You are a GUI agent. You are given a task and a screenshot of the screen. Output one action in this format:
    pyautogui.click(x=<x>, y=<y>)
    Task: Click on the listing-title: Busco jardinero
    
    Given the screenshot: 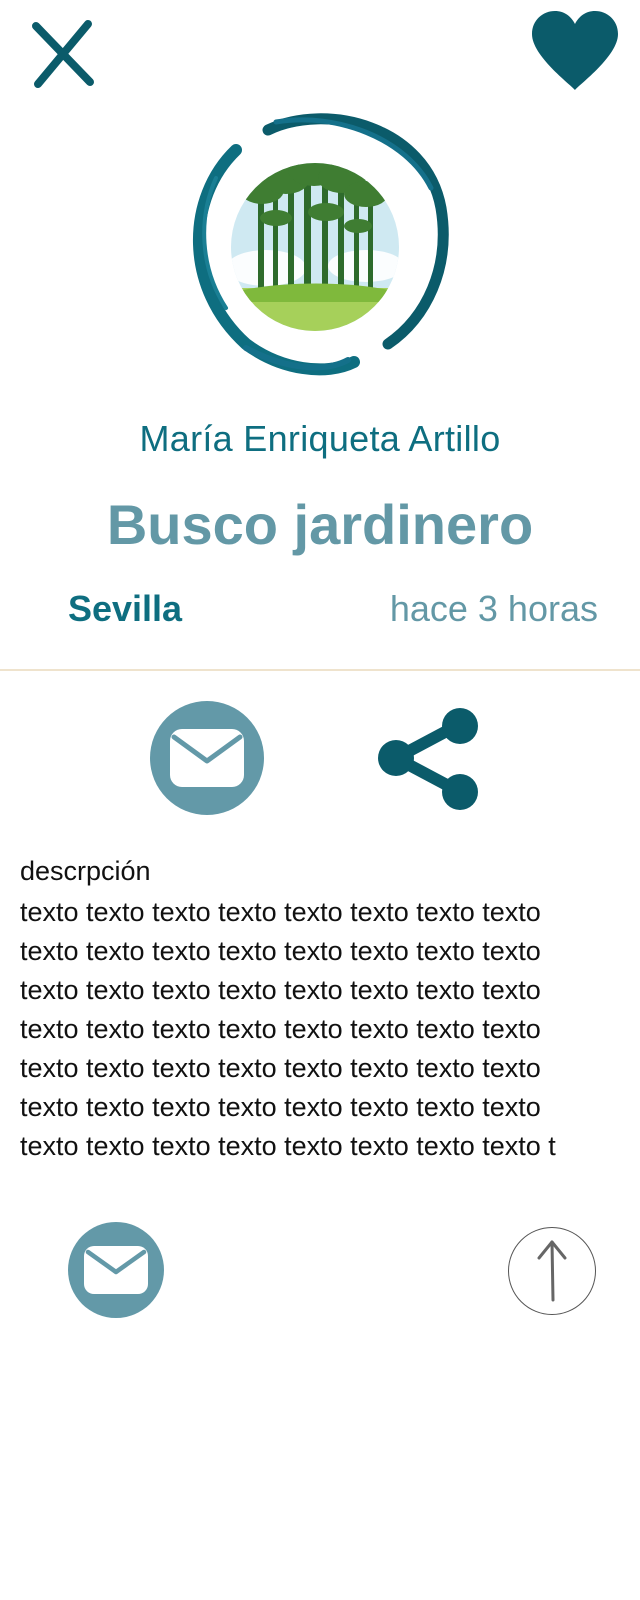 What is the action you would take?
    pyautogui.click(x=320, y=524)
    